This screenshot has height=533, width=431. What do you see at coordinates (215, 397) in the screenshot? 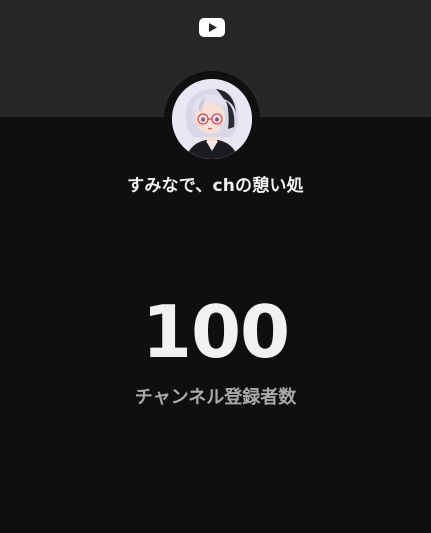
I see `subscriber-count-label: チャンネル登録者数` at bounding box center [215, 397].